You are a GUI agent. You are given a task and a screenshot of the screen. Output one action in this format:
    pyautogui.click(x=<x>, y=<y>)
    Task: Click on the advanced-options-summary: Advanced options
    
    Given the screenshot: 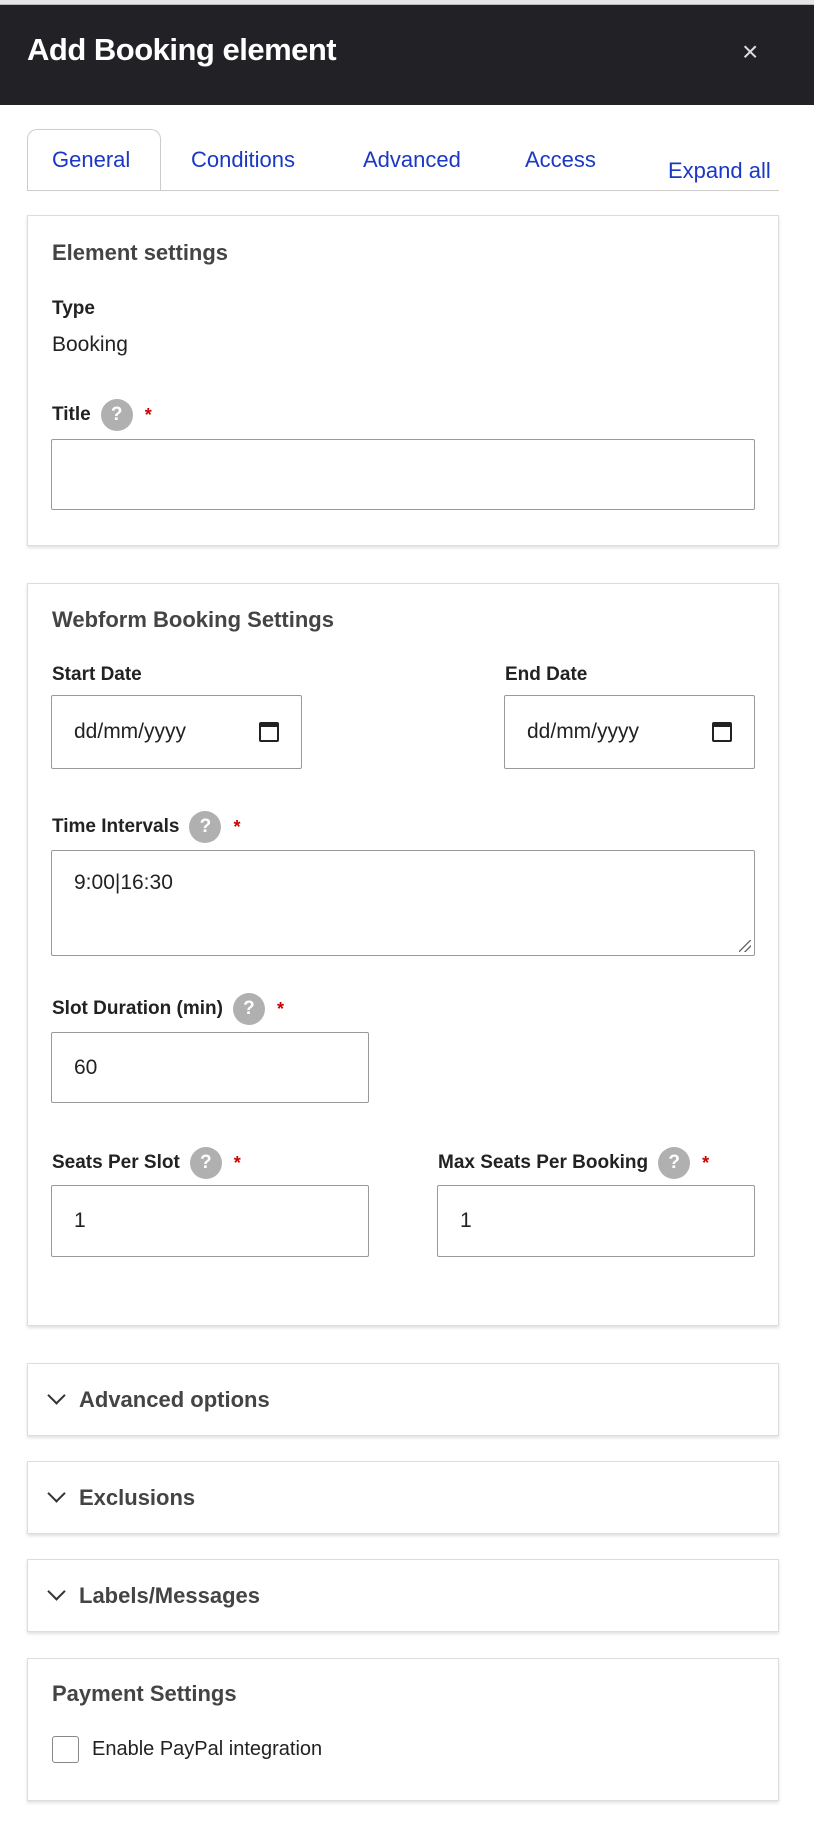 What is the action you would take?
    pyautogui.click(x=174, y=1400)
    